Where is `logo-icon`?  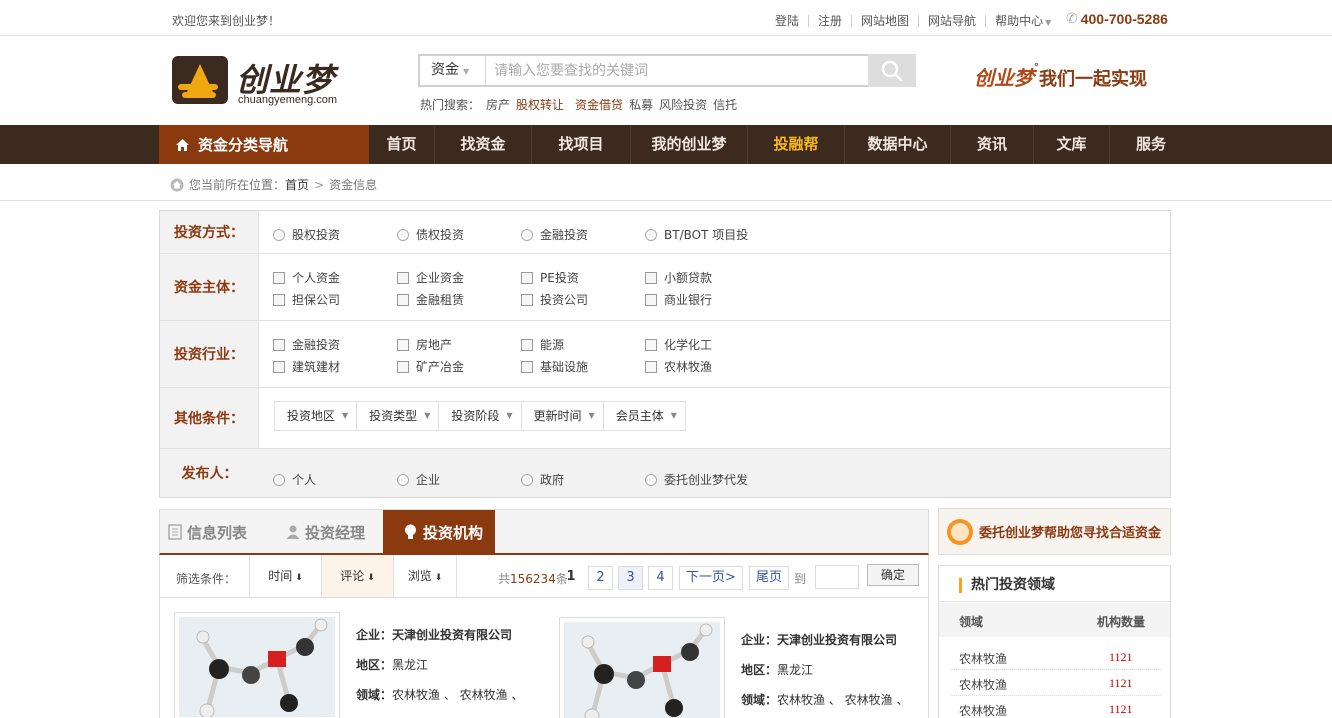 logo-icon is located at coordinates (200, 80).